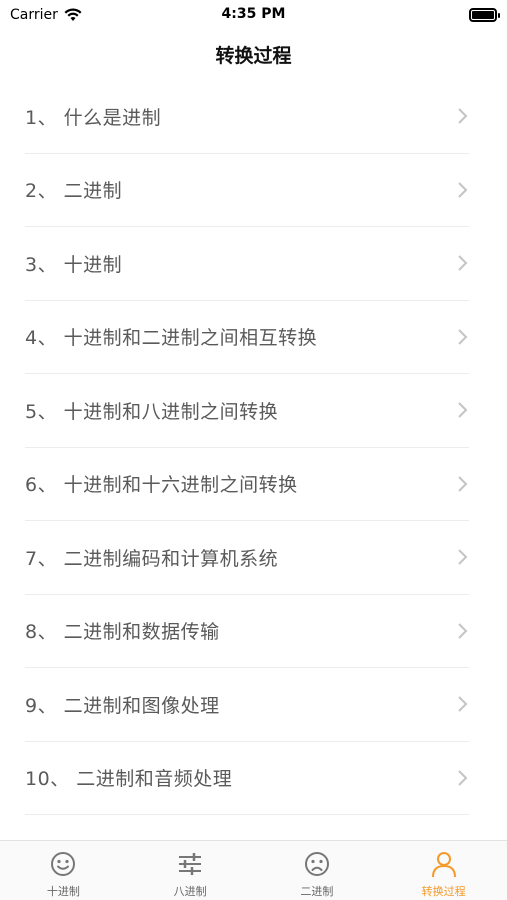  What do you see at coordinates (247, 264) in the screenshot?
I see `list-item: 3、 十进制` at bounding box center [247, 264].